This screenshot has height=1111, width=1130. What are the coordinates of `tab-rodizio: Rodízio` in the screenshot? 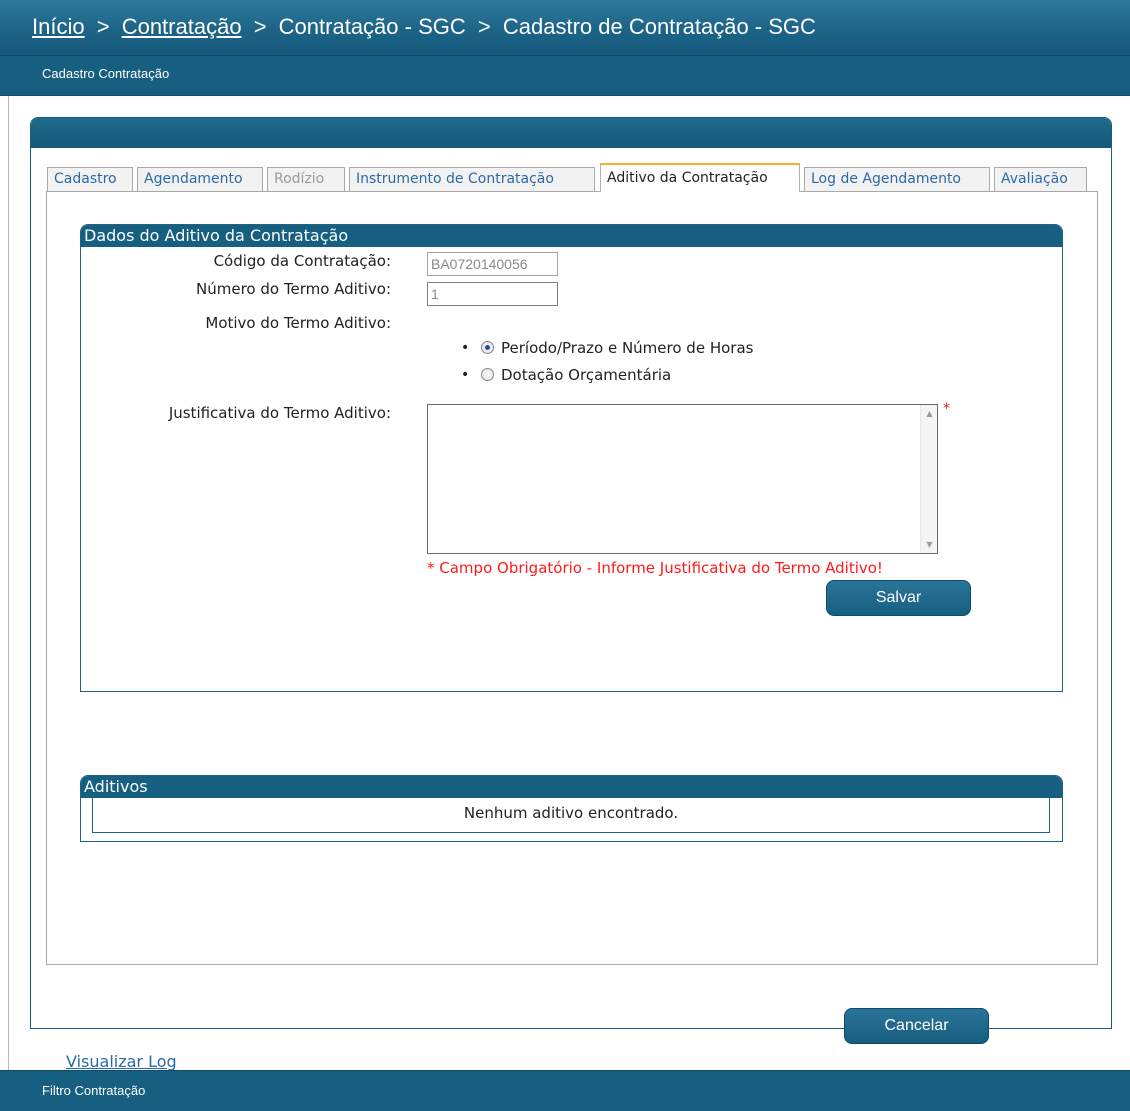 It's located at (306, 179).